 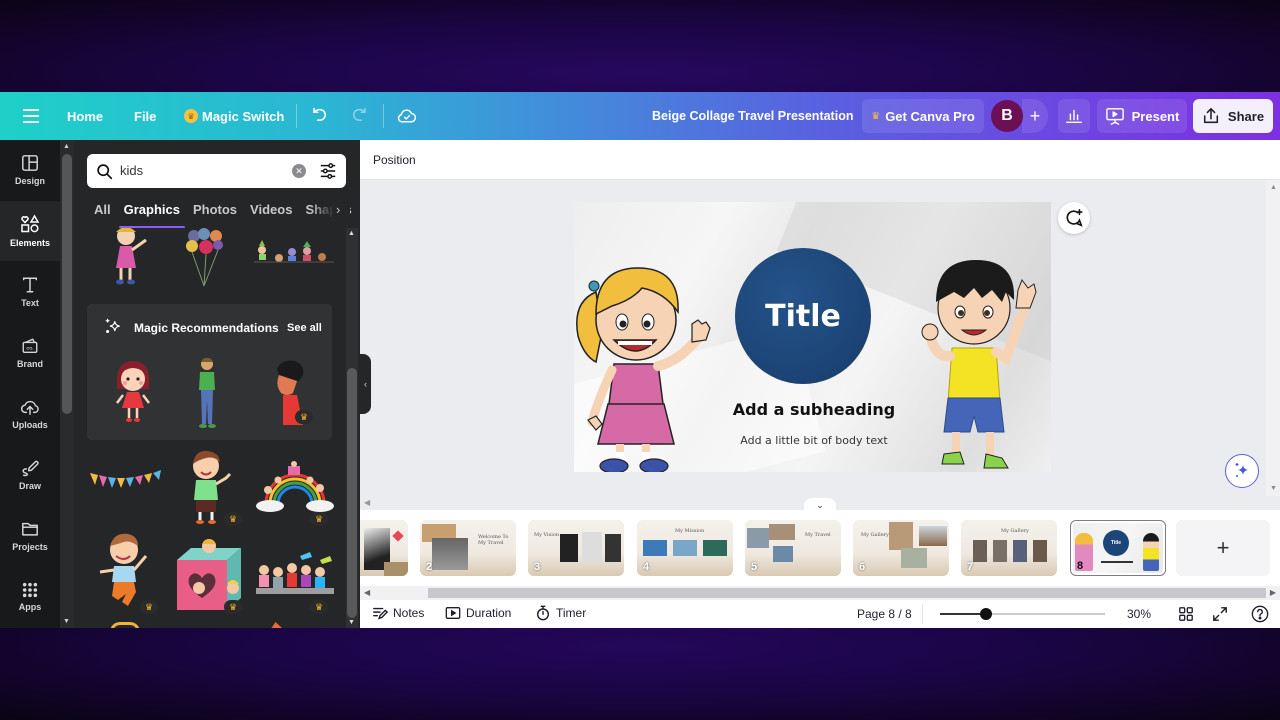 I want to click on bottom-toolbar: Notes Duration Timer Page 8 / 8 30%, so click(x=820, y=614).